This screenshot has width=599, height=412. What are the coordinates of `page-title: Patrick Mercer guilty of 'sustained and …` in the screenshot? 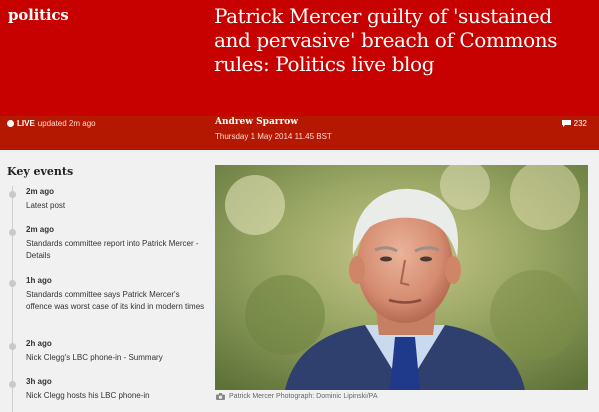 It's located at (386, 40).